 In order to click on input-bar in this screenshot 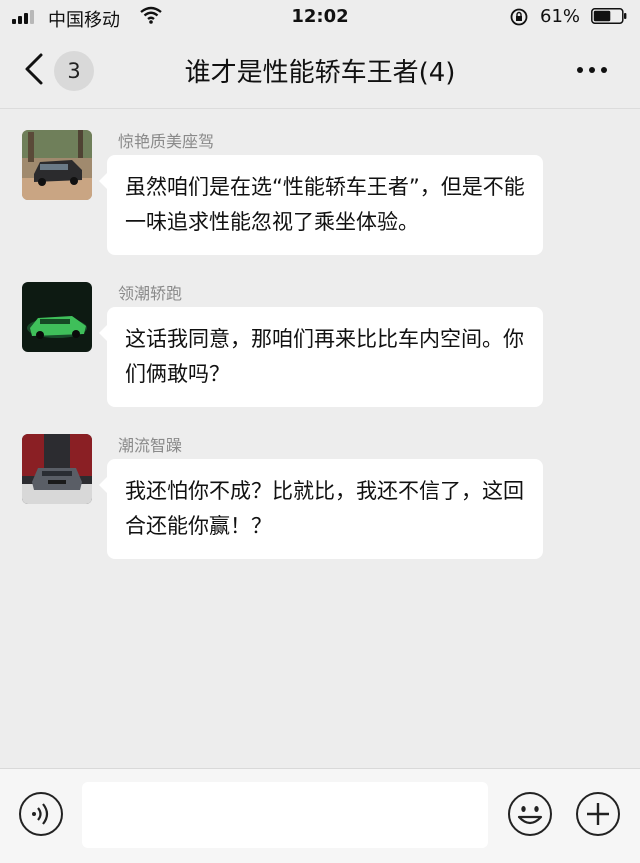, I will do `click(320, 815)`.